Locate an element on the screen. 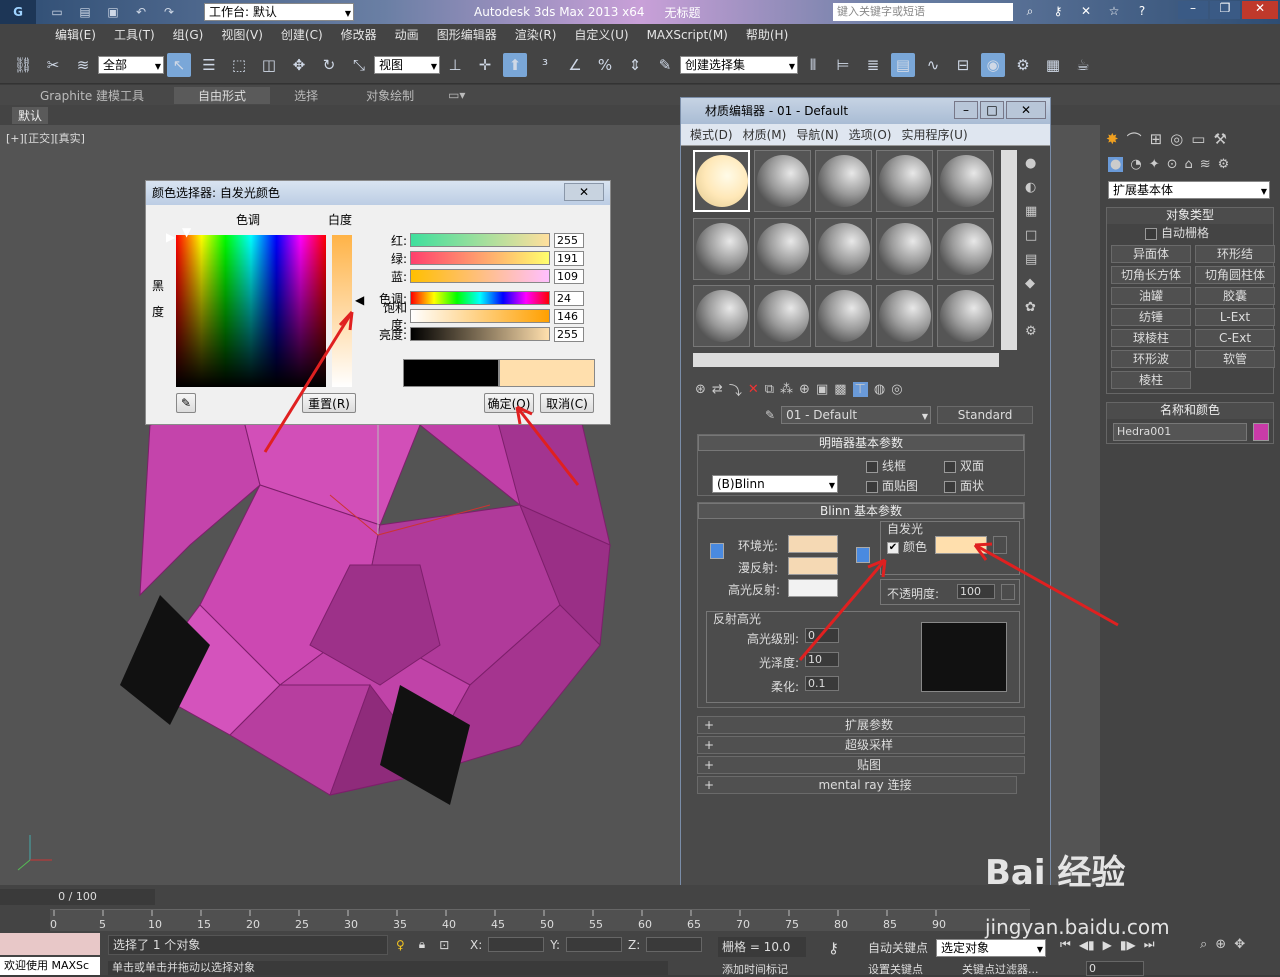 This screenshot has height=977, width=1280. time-slider: 0 / 100 is located at coordinates (77, 897).